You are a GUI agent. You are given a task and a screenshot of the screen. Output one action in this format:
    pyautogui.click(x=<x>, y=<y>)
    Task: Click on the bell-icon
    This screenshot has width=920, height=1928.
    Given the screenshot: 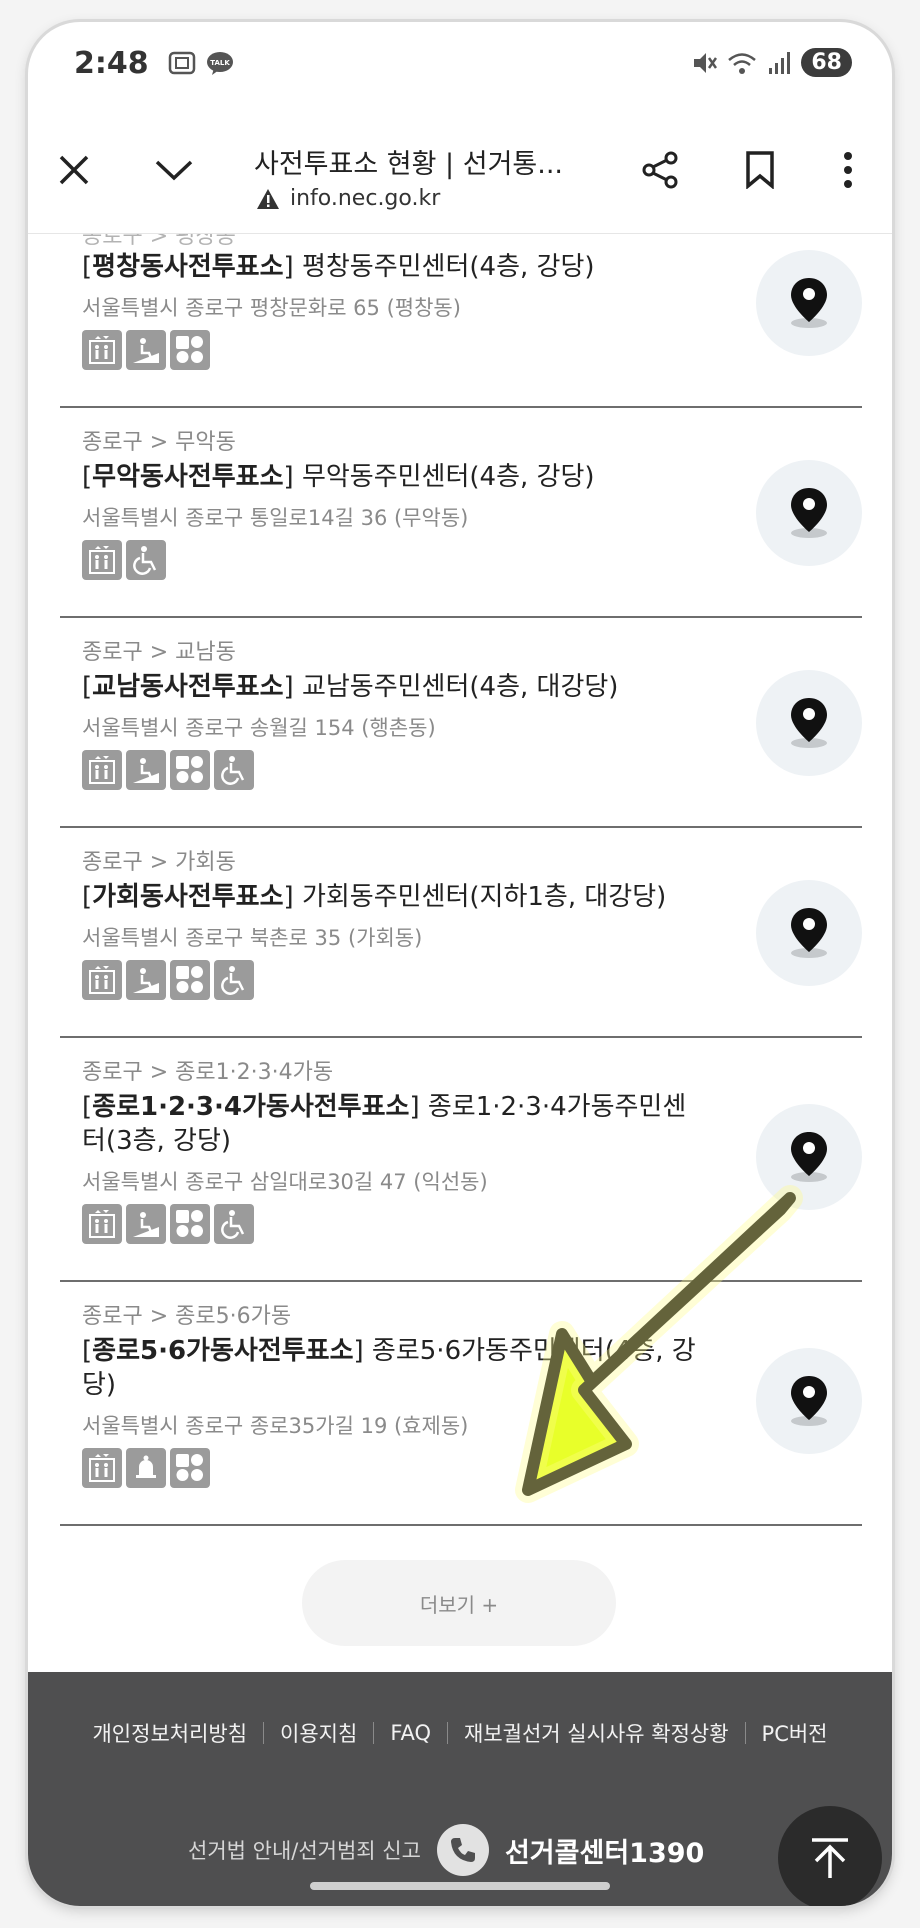 What is the action you would take?
    pyautogui.click(x=146, y=1468)
    